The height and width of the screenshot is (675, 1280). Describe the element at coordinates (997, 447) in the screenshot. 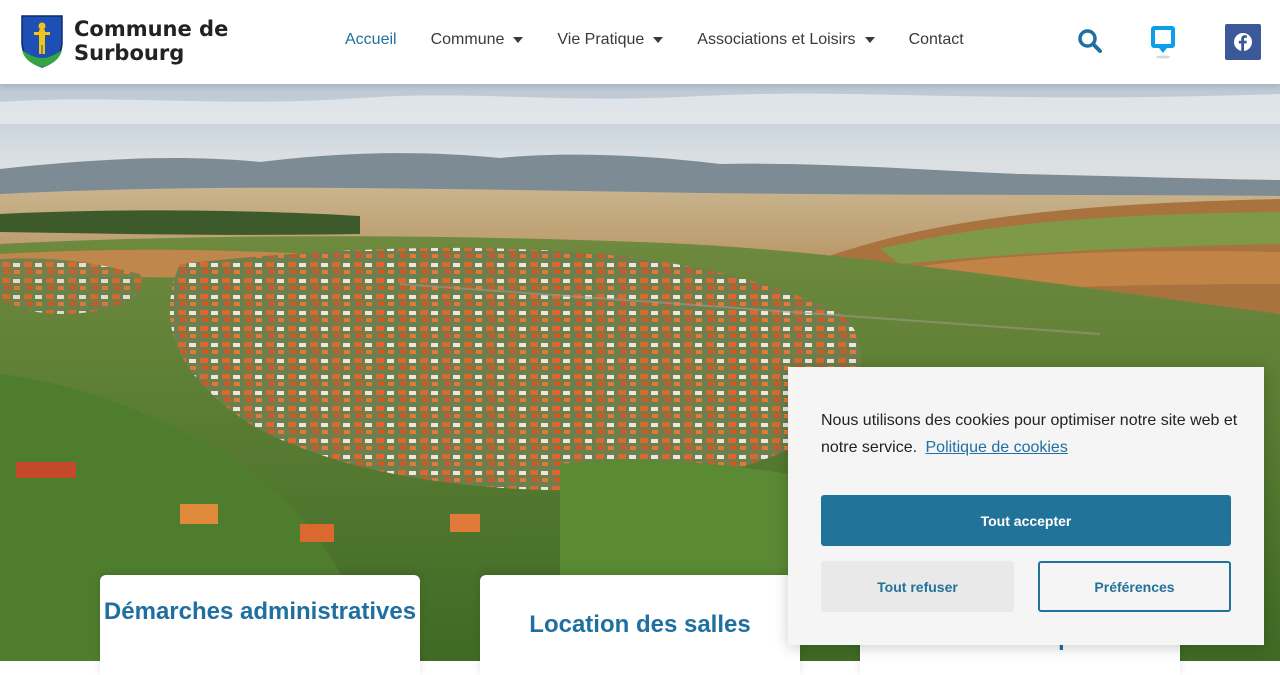

I see `cookie-policy-link: Politique de cookies` at that location.